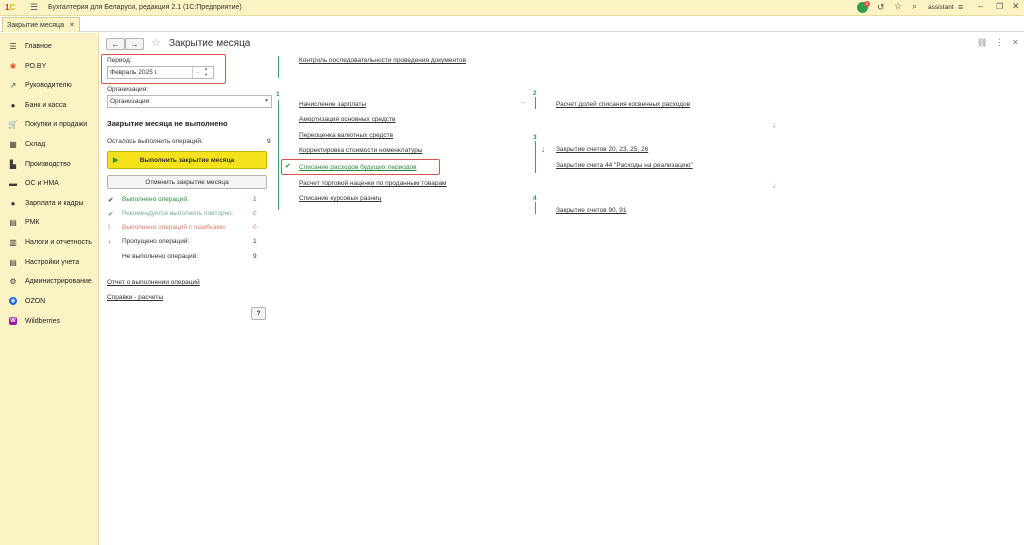 Image resolution: width=1024 pixels, height=545 pixels. What do you see at coordinates (160, 256) in the screenshot?
I see `stat-label: Не выполнено операций:` at bounding box center [160, 256].